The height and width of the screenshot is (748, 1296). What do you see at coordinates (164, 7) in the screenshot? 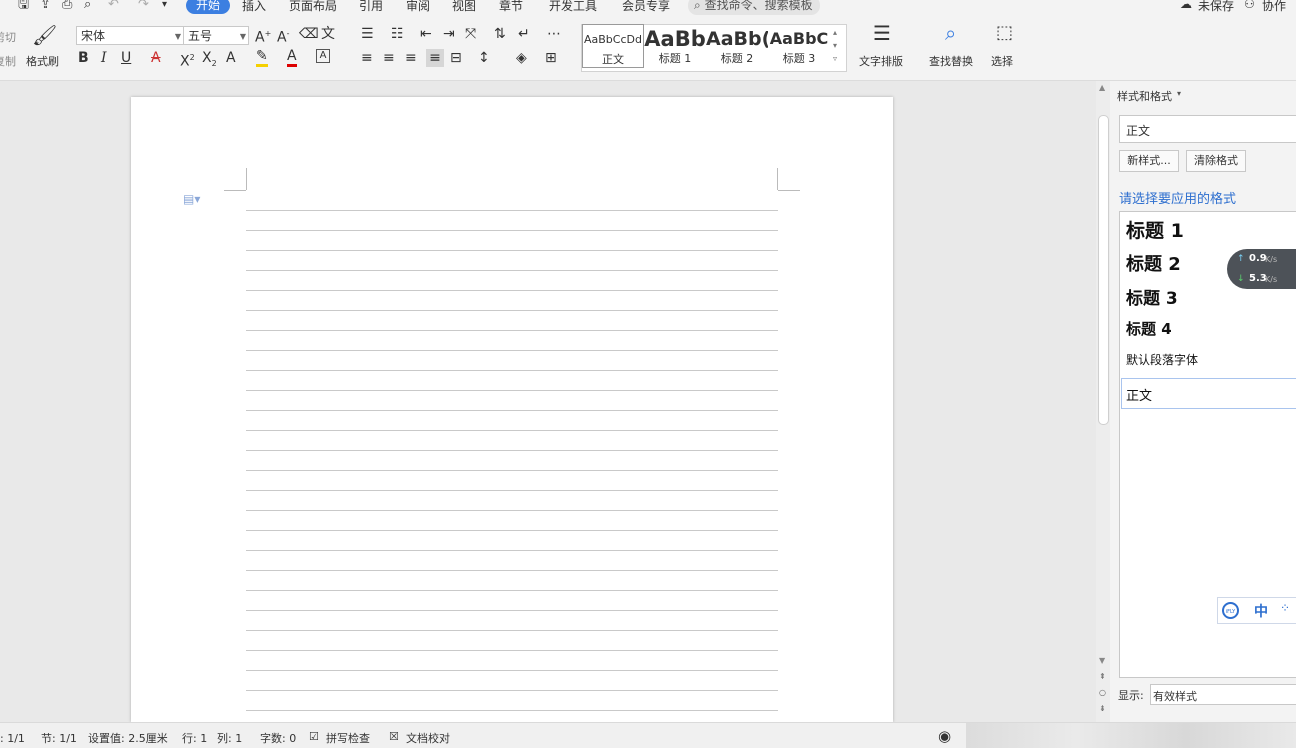
I see `quick-access-more-icon: ▾` at bounding box center [164, 7].